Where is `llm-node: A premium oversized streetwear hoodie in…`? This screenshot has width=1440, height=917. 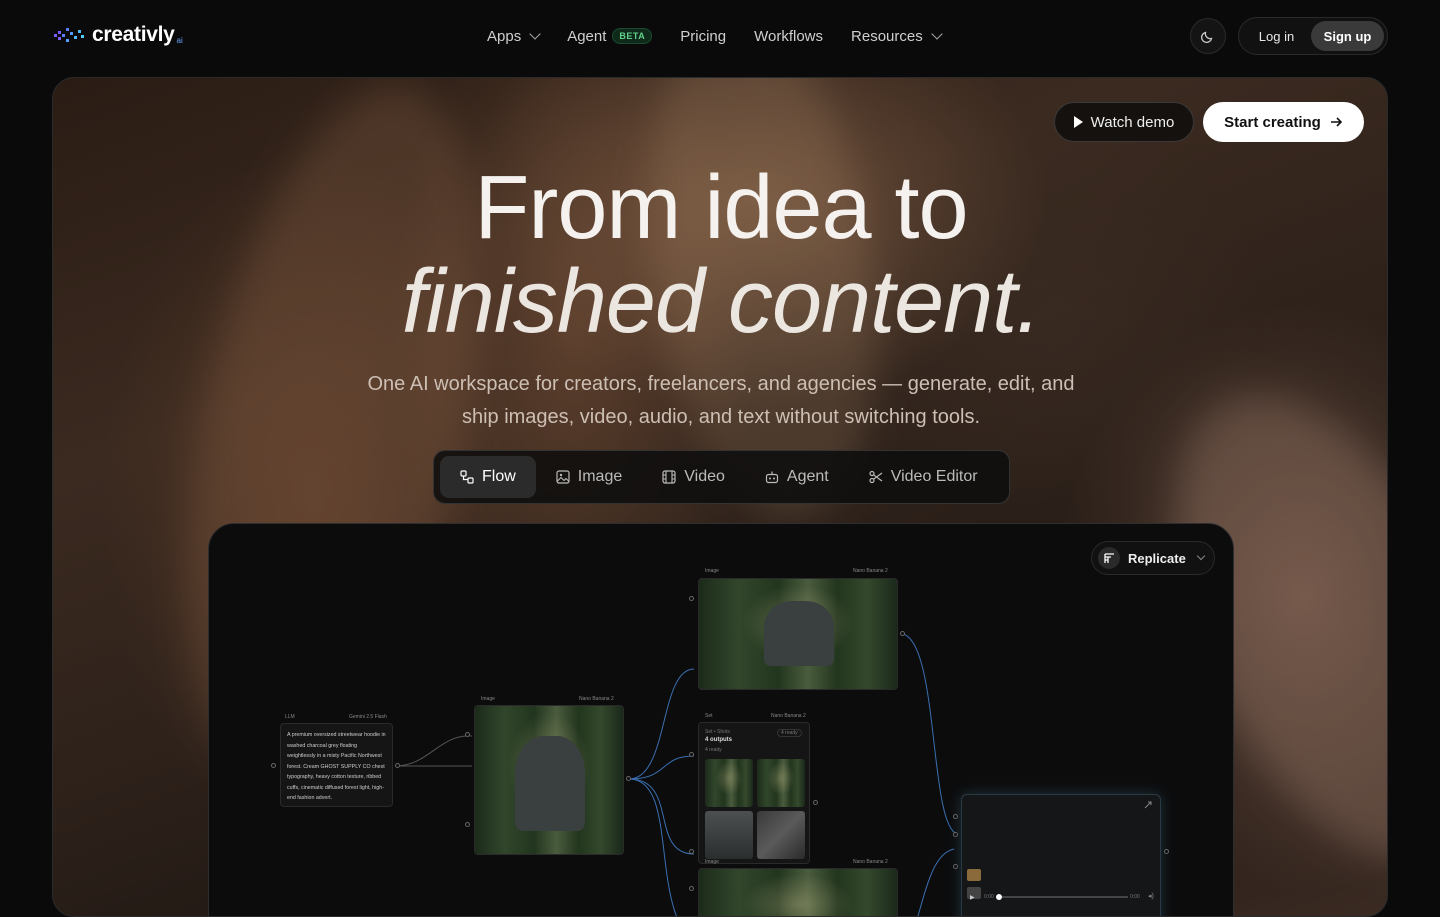 llm-node: A premium oversized streetwear hoodie in… is located at coordinates (336, 765).